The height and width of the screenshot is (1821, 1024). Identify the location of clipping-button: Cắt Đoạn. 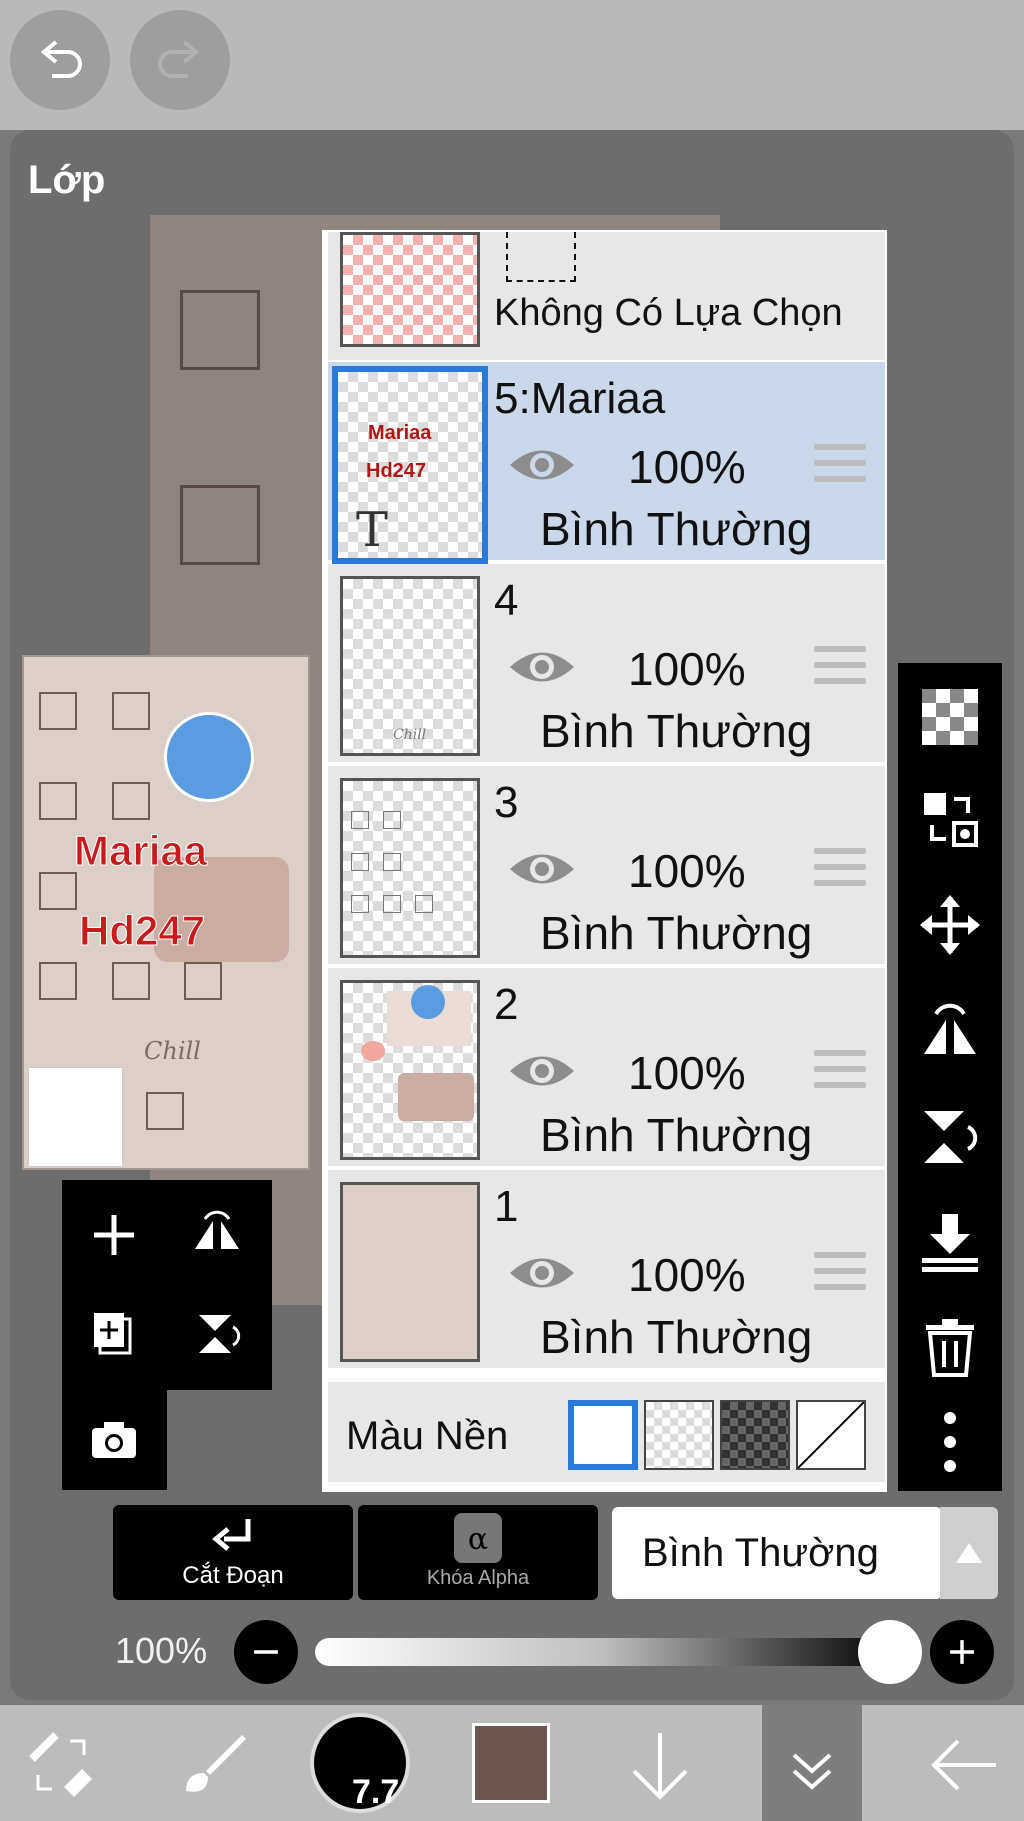
(233, 1552).